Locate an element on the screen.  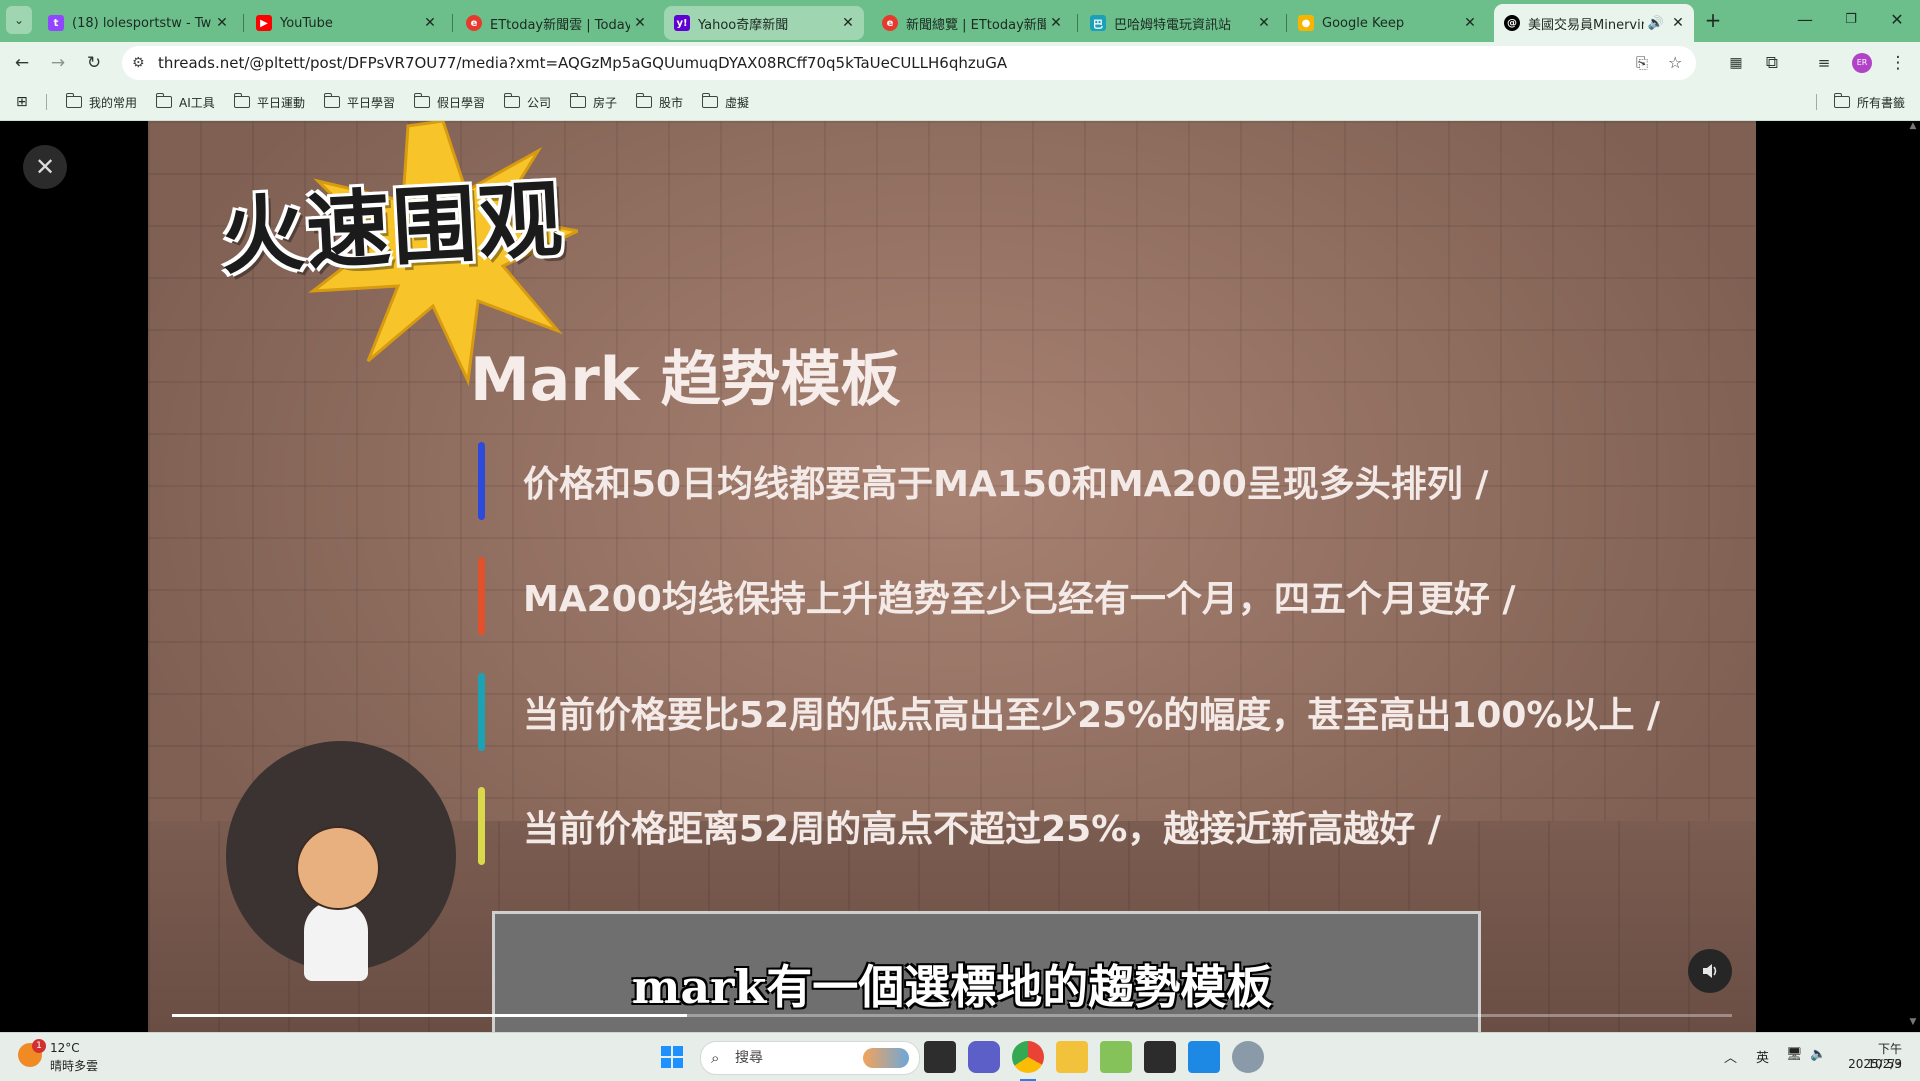
site-info-icon: ⚙ is located at coordinates (138, 63).